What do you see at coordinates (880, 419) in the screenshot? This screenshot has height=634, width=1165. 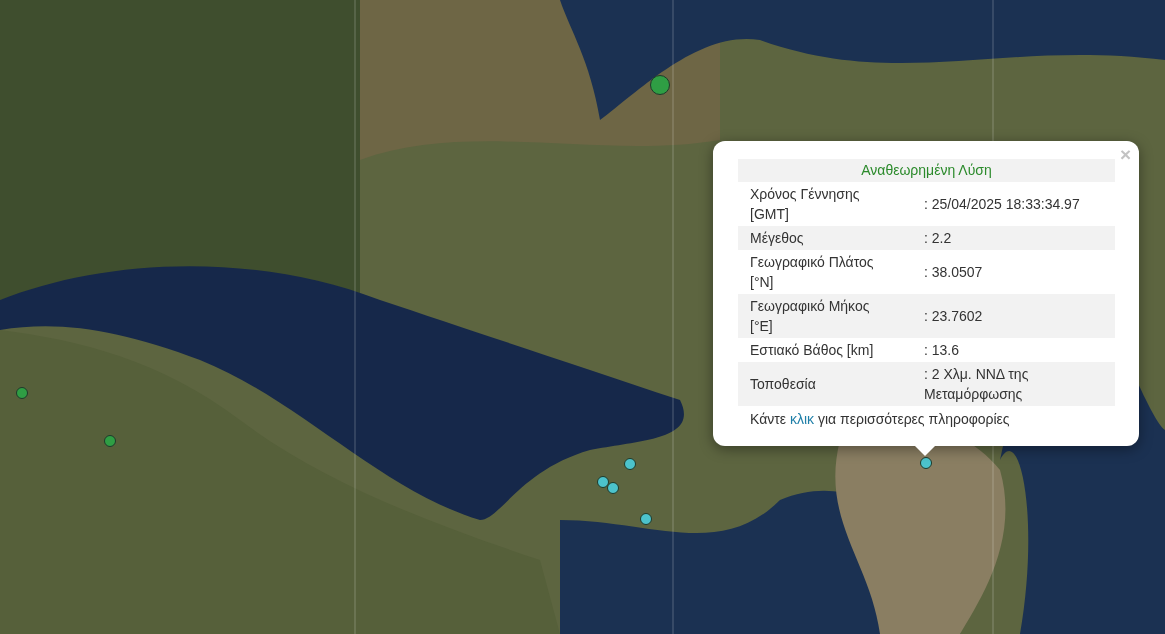 I see `more-info-text: Κάντε κλικ για περισσότερες πληροφορίες` at bounding box center [880, 419].